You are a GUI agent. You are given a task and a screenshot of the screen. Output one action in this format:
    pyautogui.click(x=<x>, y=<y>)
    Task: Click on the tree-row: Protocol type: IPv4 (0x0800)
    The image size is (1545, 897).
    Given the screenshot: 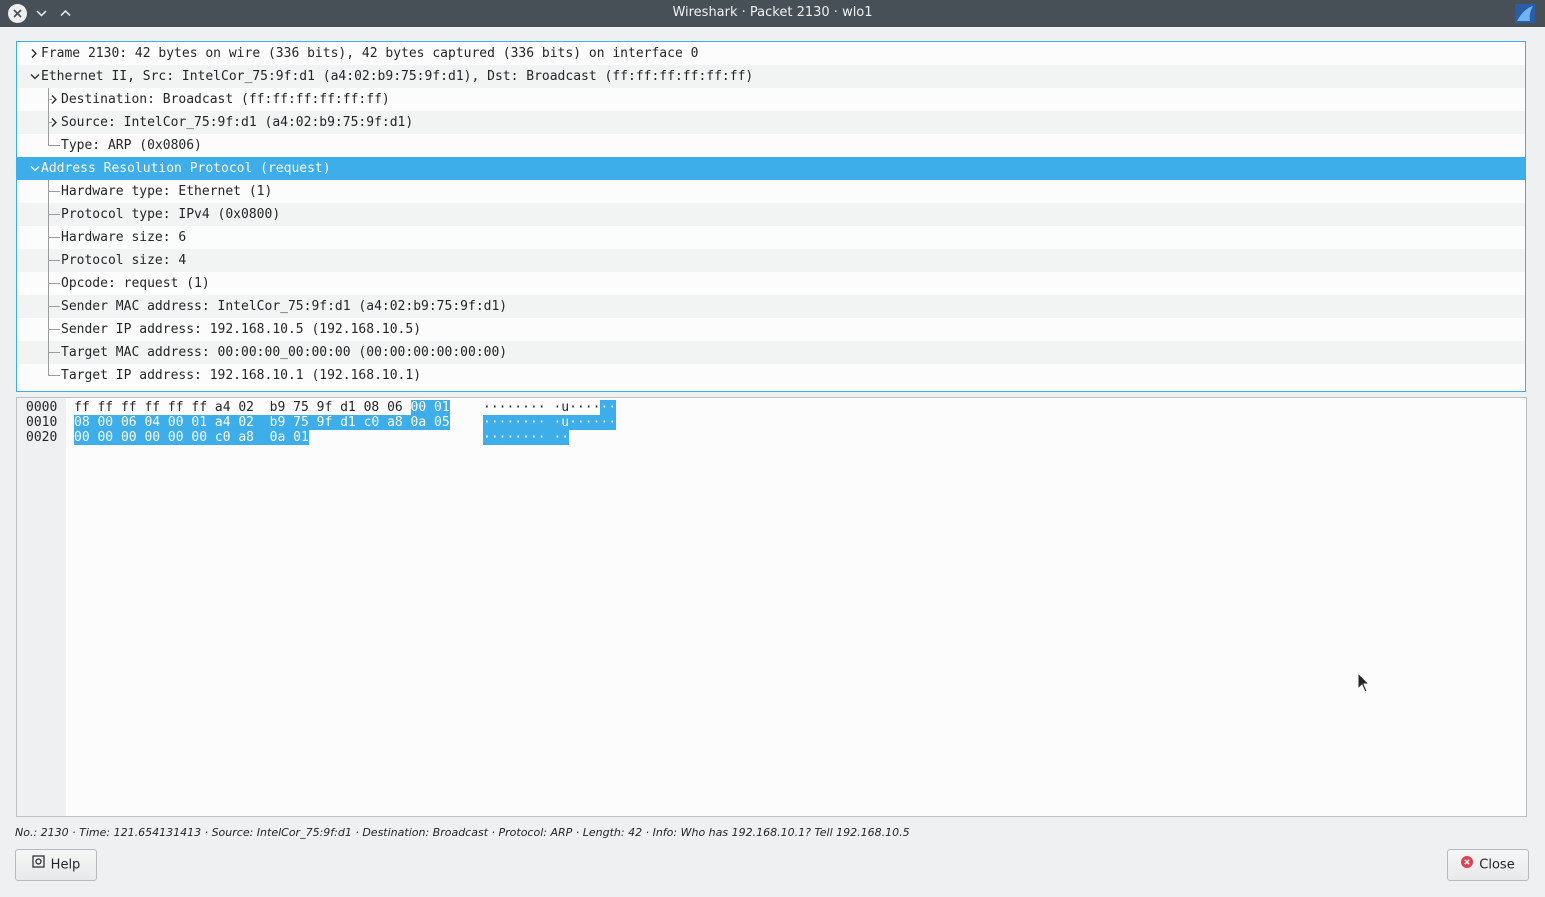 What is the action you would take?
    pyautogui.click(x=771, y=214)
    